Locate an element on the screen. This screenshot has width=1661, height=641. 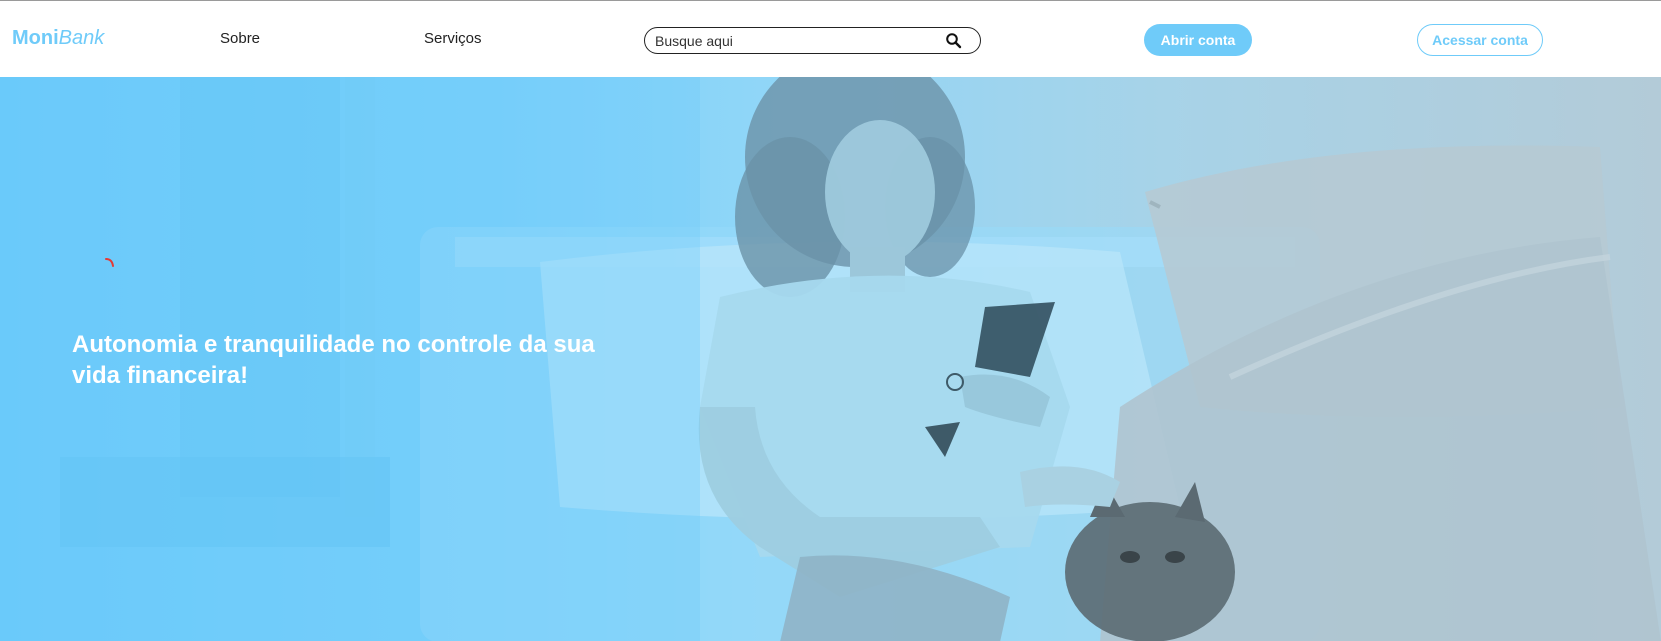
nav-link-sobre: Sobre is located at coordinates (240, 39).